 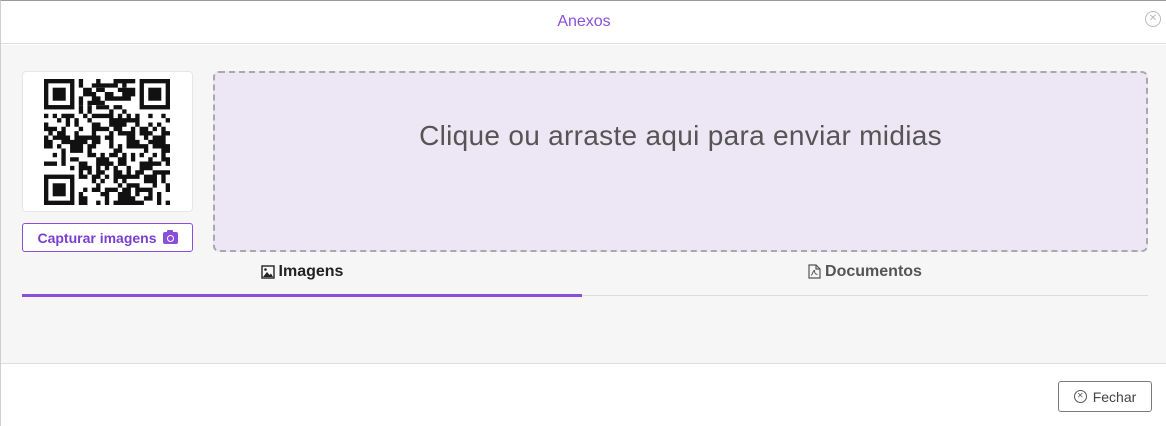 I want to click on qr-code-card, so click(x=107, y=141).